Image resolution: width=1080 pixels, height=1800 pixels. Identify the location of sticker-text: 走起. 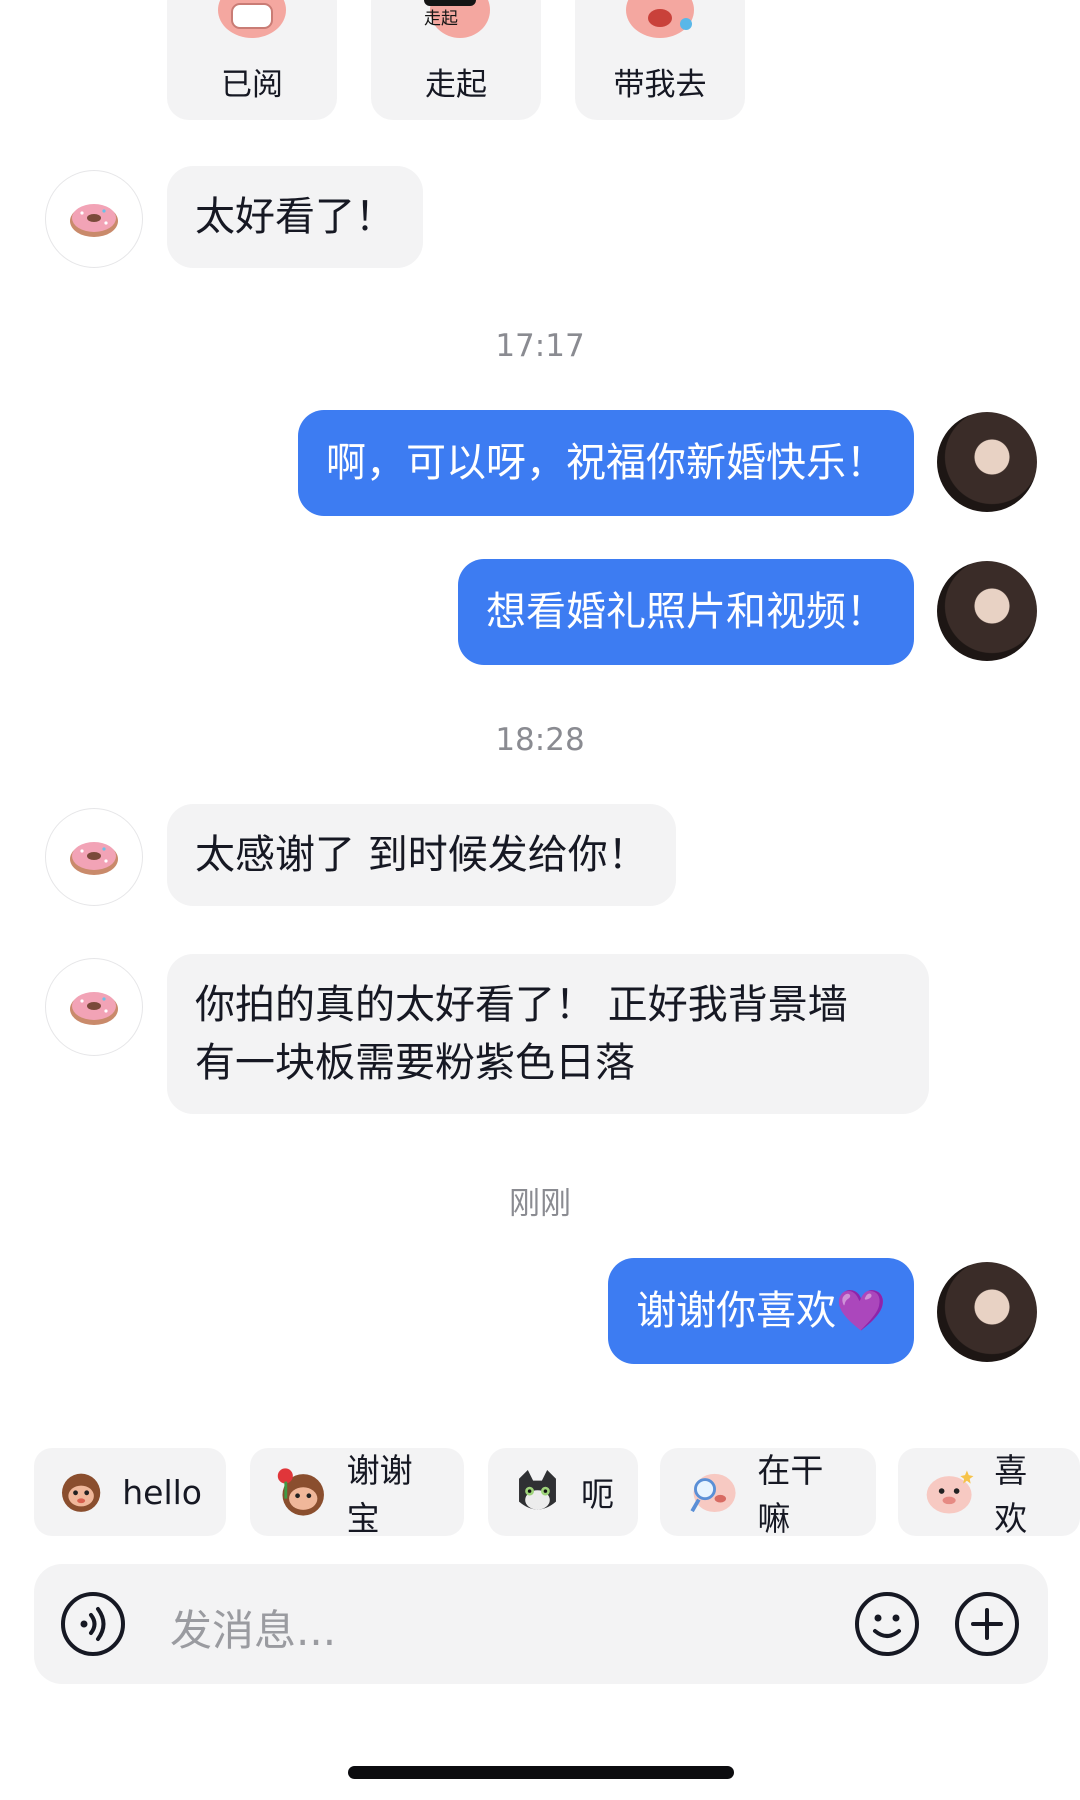
(441, 19).